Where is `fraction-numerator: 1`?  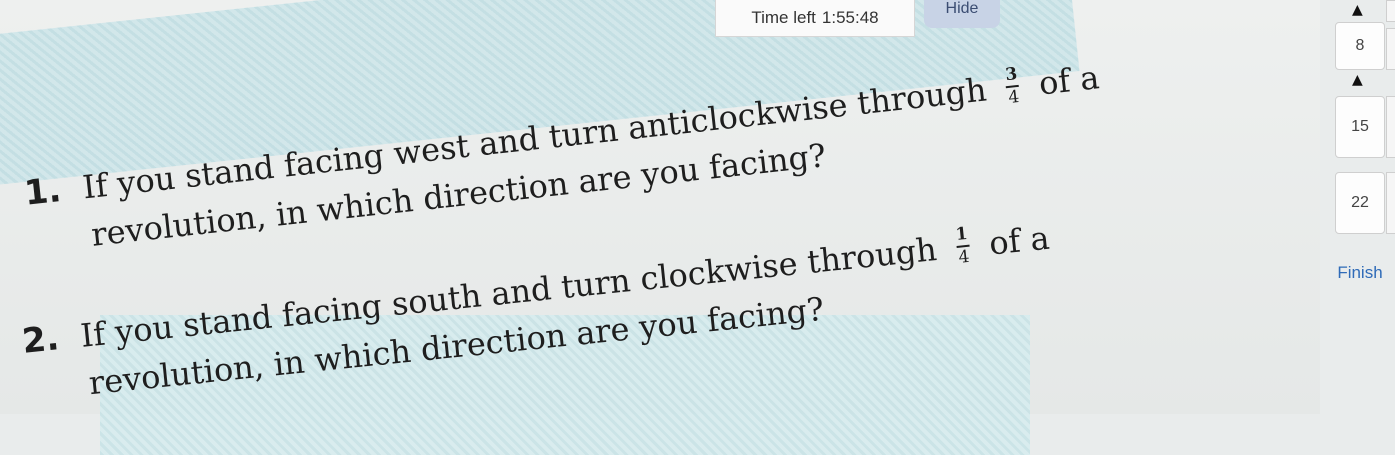 fraction-numerator: 1 is located at coordinates (961, 234).